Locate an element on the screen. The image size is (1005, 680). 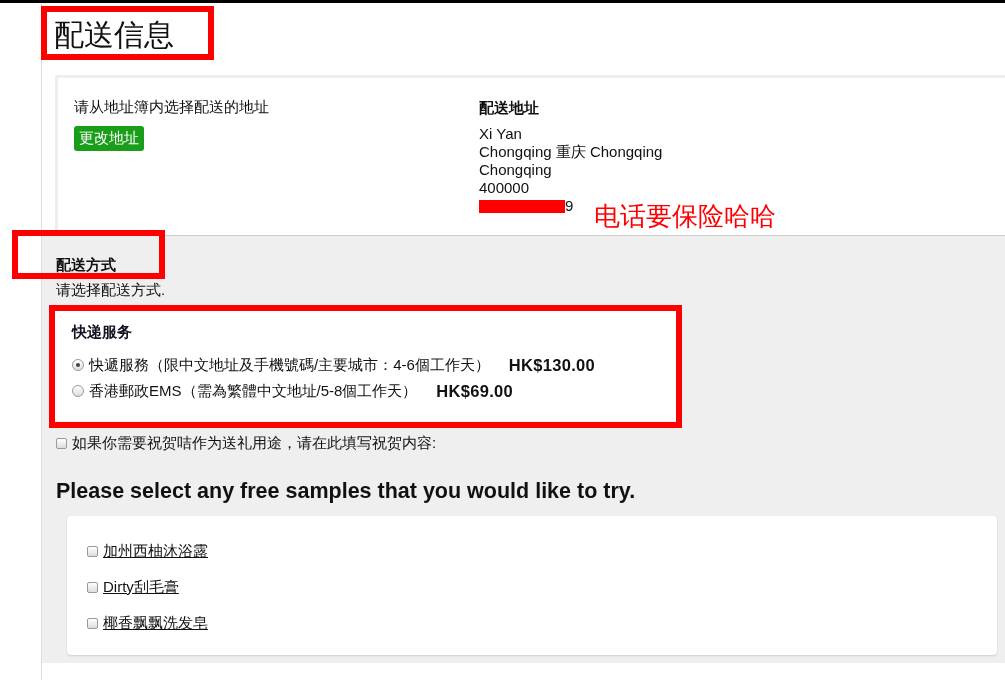
address-prompt: 请从地址簿内选择配送的地址 is located at coordinates (172, 107).